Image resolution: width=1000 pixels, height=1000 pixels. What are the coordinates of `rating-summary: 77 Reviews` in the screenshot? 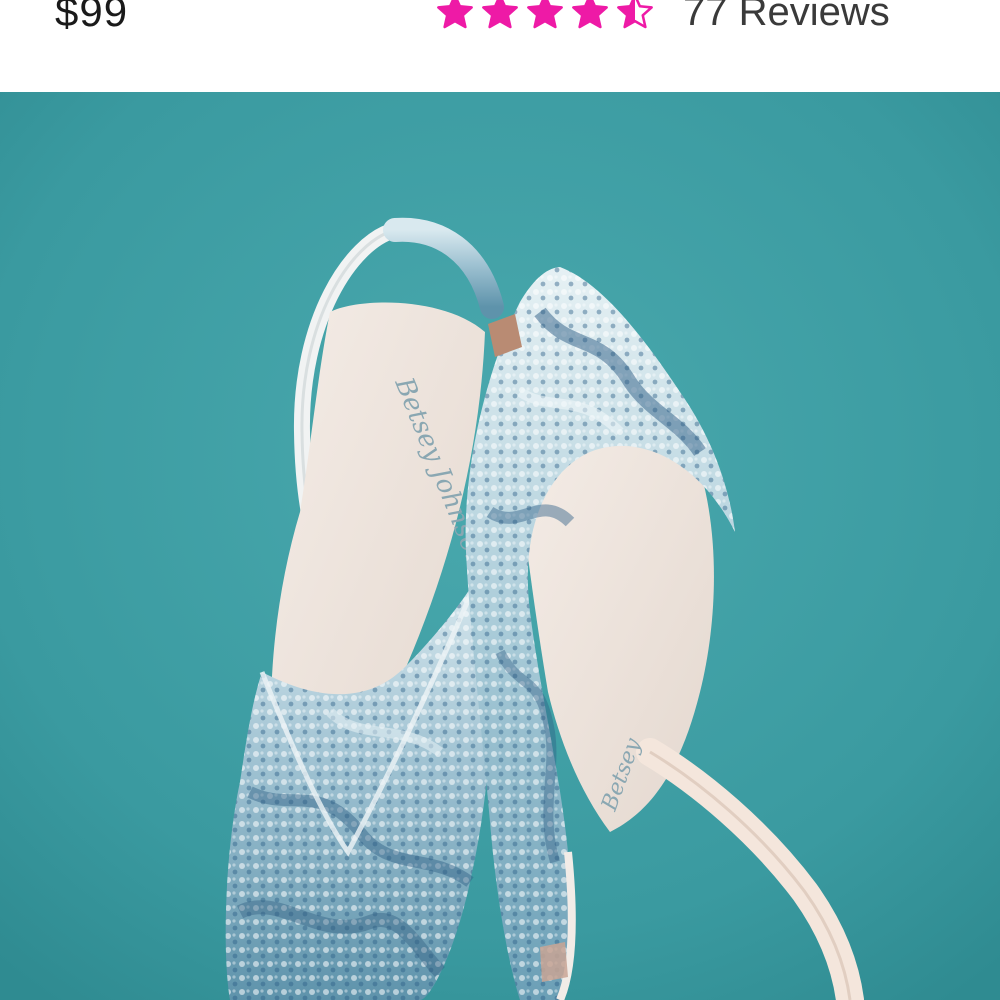 It's located at (663, 19).